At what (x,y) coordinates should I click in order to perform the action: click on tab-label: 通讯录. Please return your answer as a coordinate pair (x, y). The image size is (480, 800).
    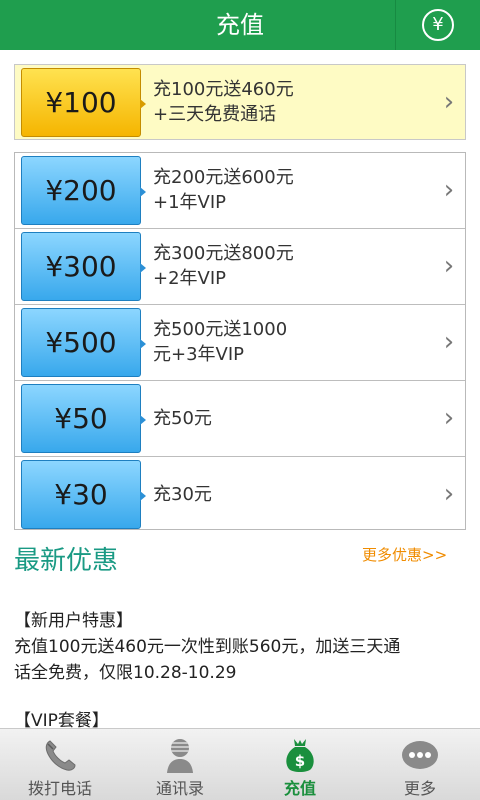
    Looking at the image, I should click on (179, 788).